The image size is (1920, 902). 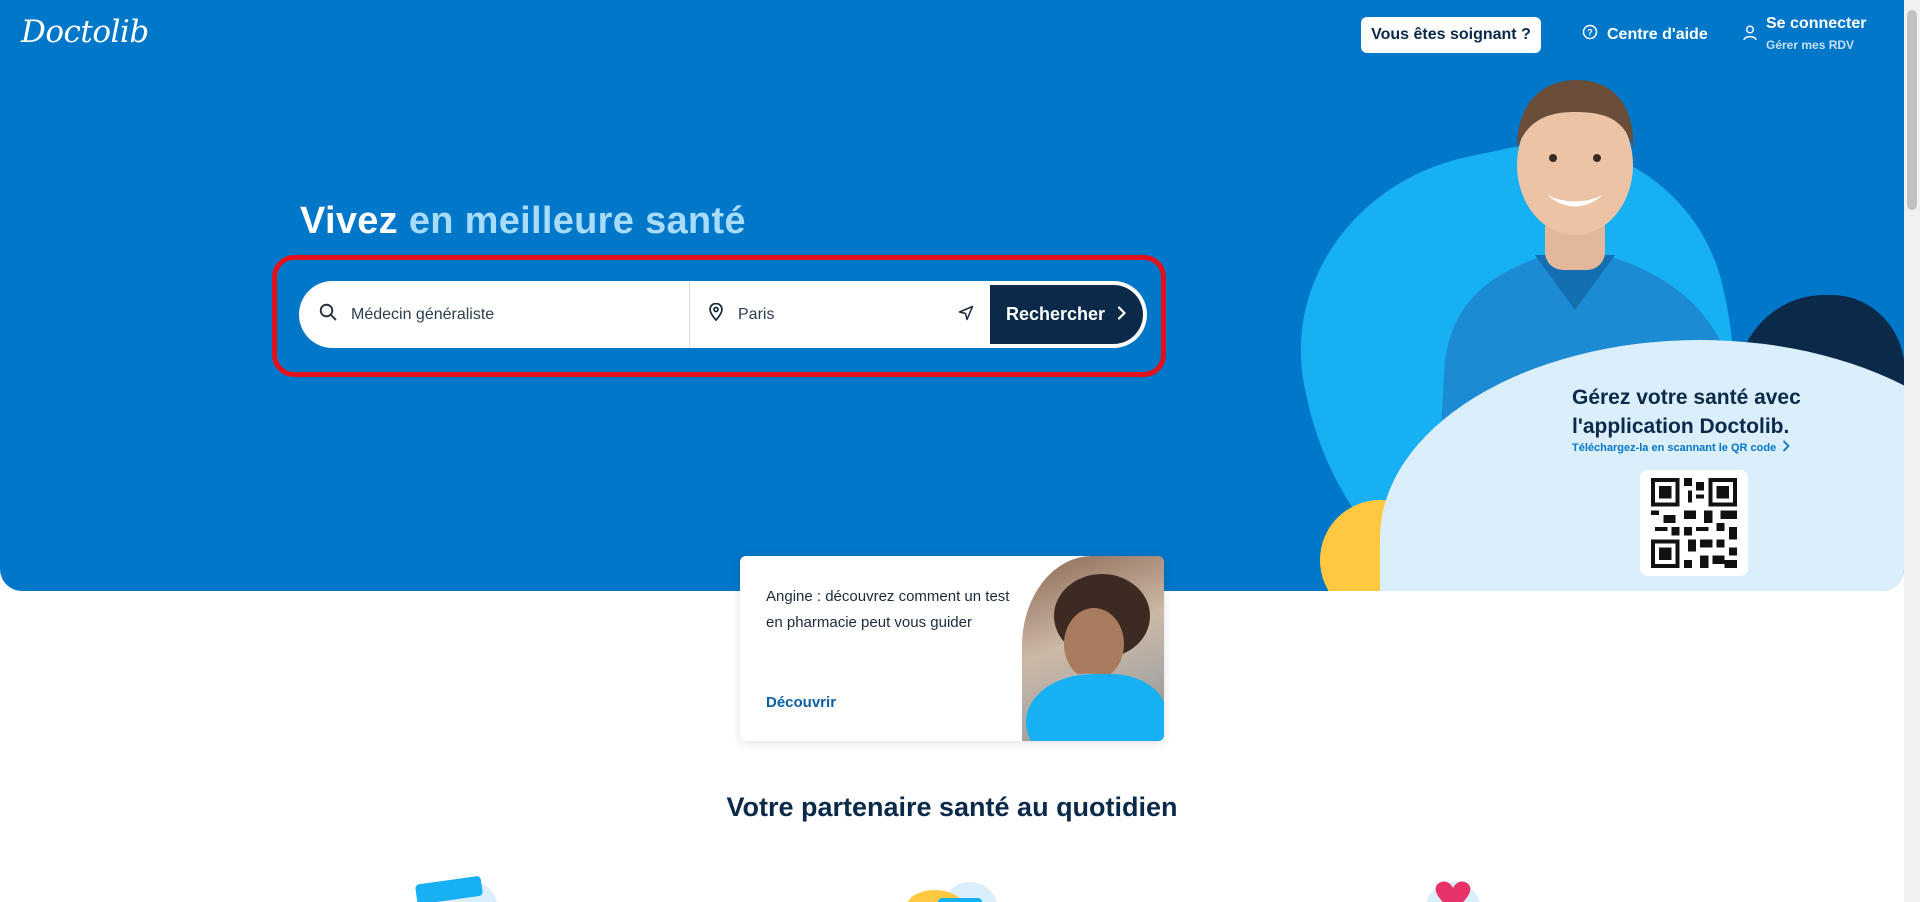 I want to click on article-discover-link: Découvrir, so click(x=801, y=702).